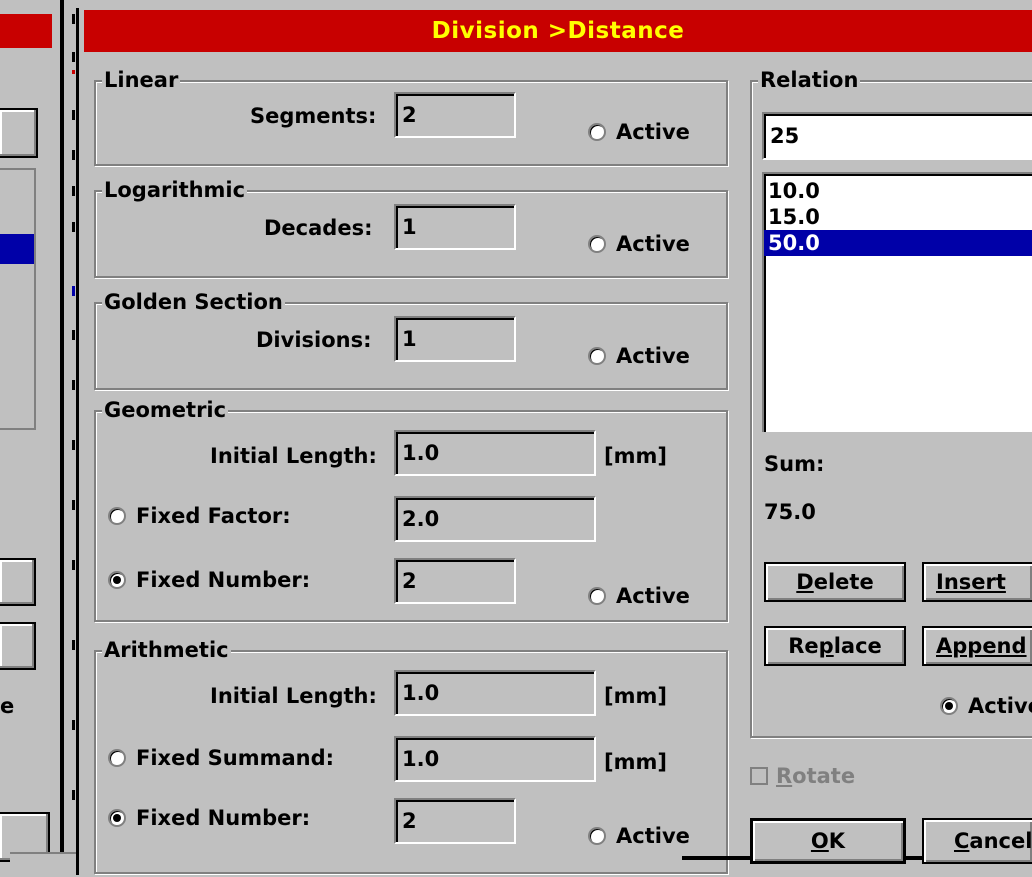 This screenshot has width=1032, height=877. Describe the element at coordinates (455, 581) in the screenshot. I see `geometric-fixed-number-field: 2` at that location.